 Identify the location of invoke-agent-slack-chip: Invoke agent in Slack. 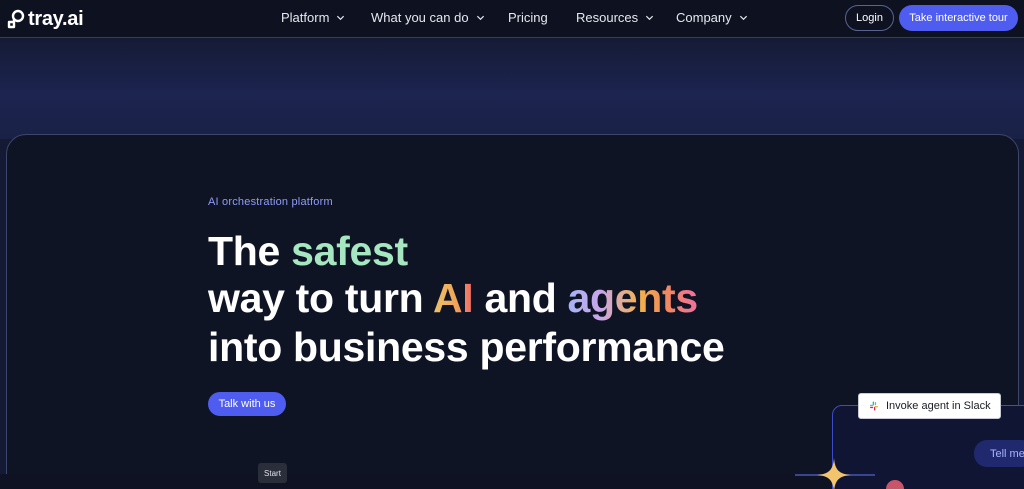
(929, 406).